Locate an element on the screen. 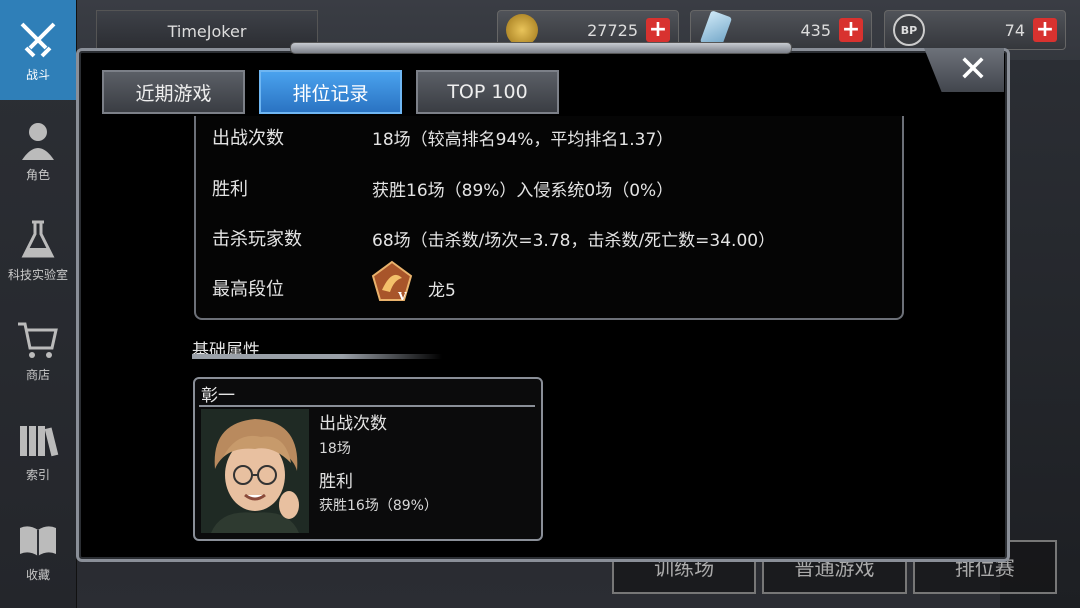 This screenshot has height=608, width=1080. nav-label: 角色 is located at coordinates (37, 174).